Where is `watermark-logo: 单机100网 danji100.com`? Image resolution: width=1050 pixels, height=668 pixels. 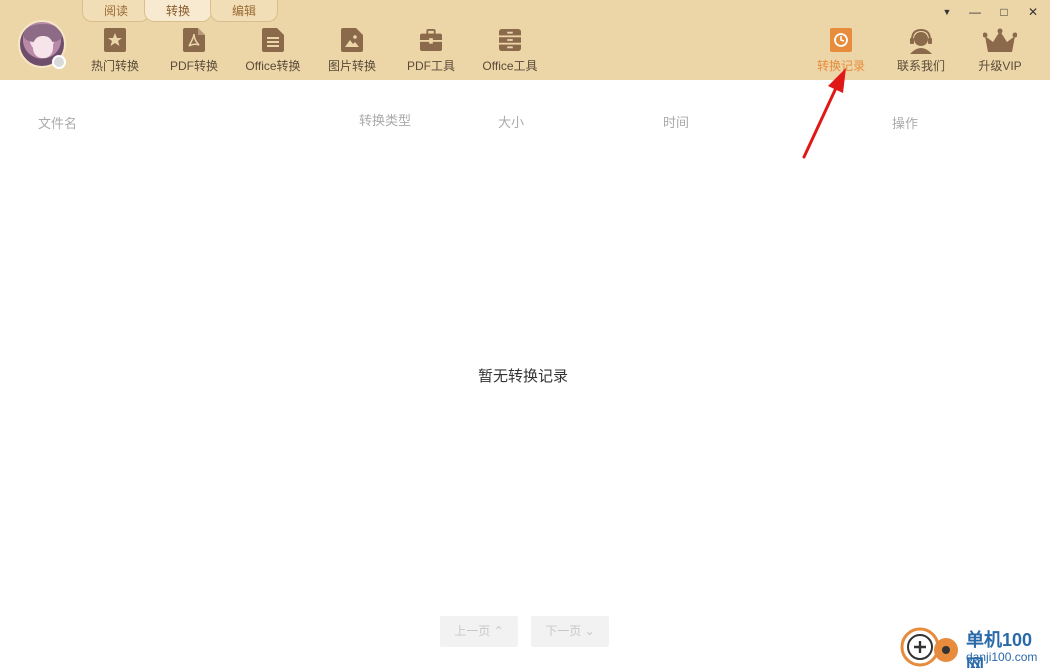
watermark-logo: 单机100网 danji100.com is located at coordinates (975, 647).